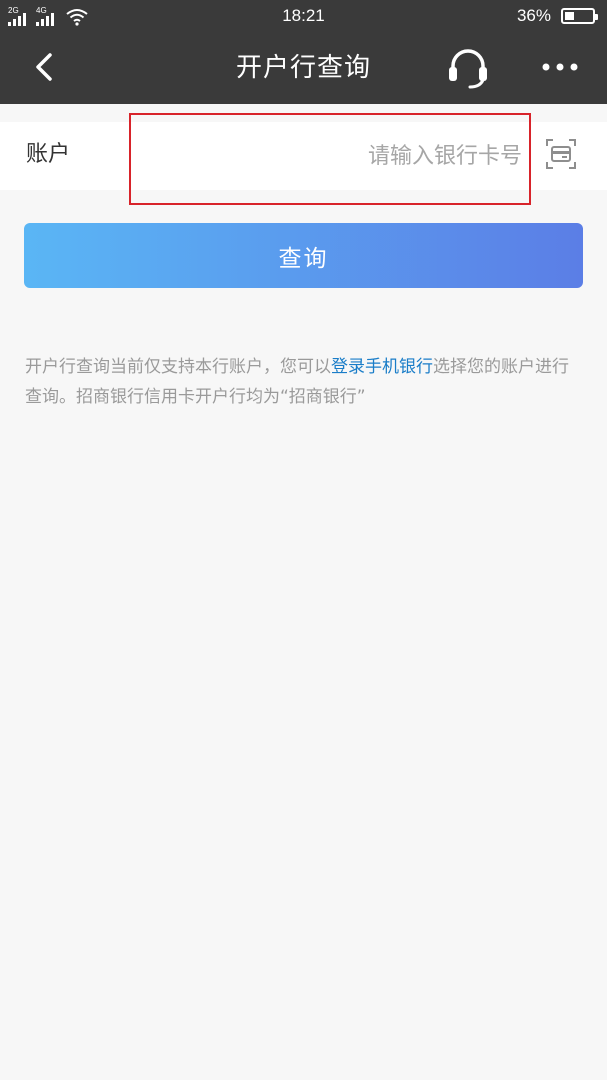  I want to click on account-label: 账户, so click(48, 154).